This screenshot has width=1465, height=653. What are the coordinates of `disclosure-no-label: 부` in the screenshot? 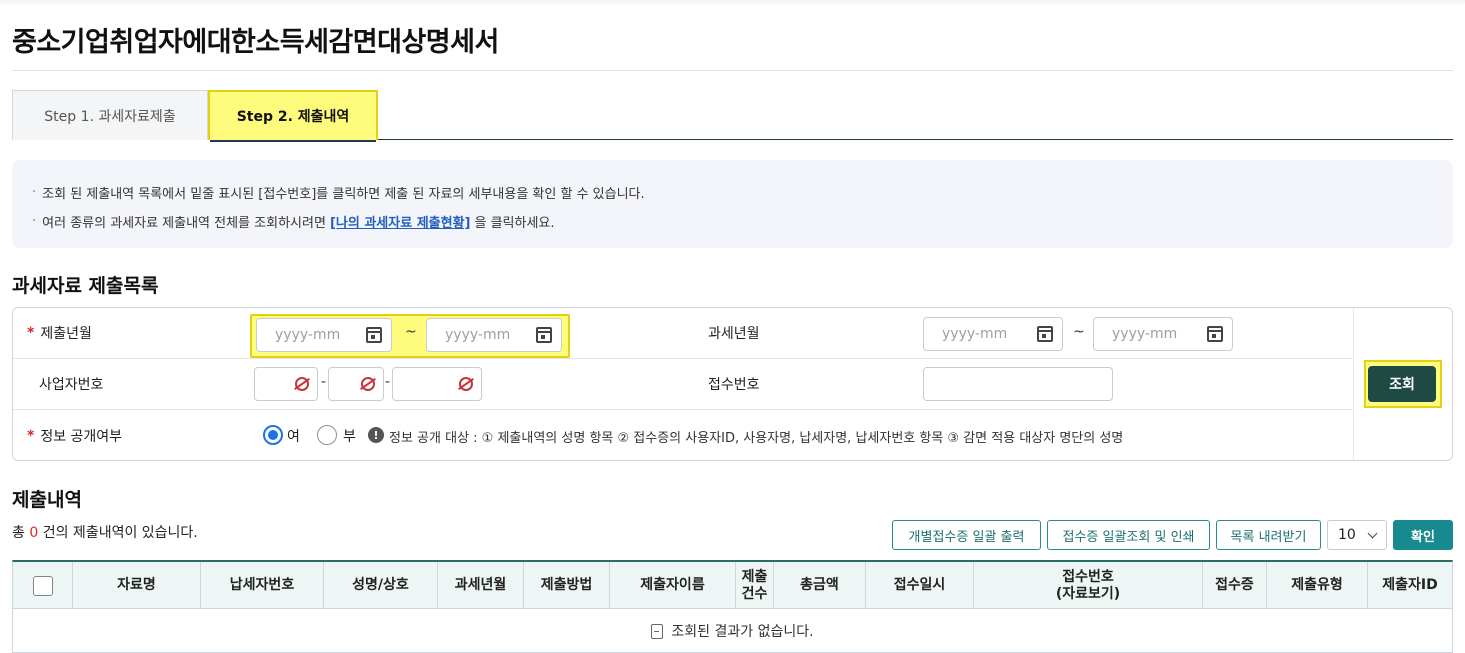 It's located at (349, 436).